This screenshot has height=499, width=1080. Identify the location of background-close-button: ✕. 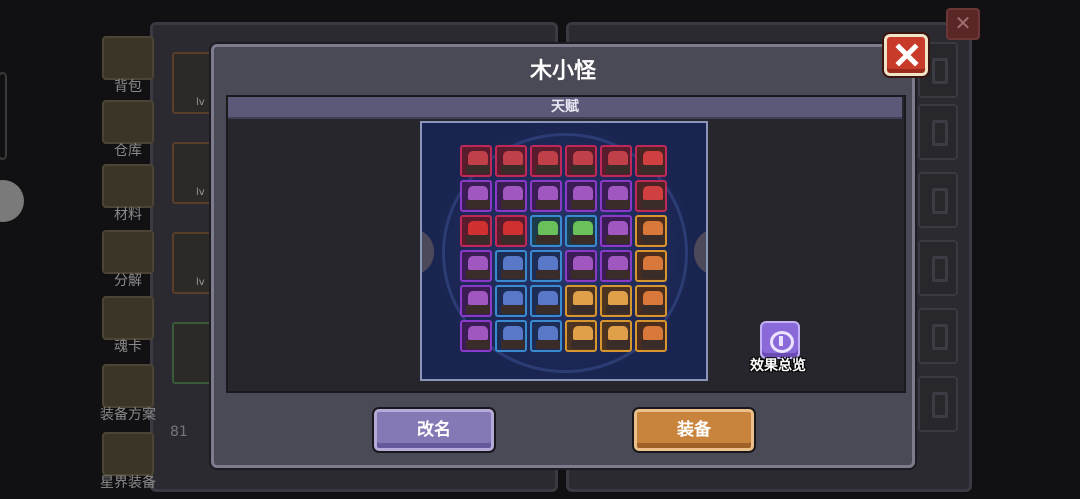
(963, 24).